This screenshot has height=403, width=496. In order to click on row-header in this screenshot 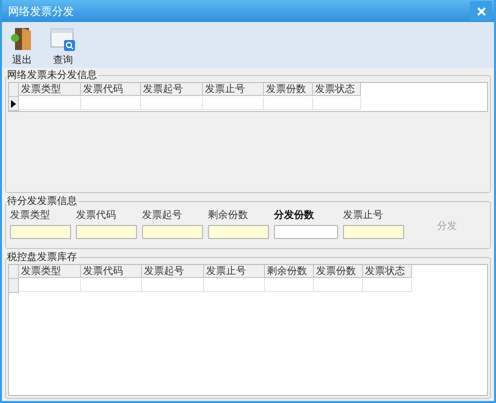, I will do `click(14, 104)`.